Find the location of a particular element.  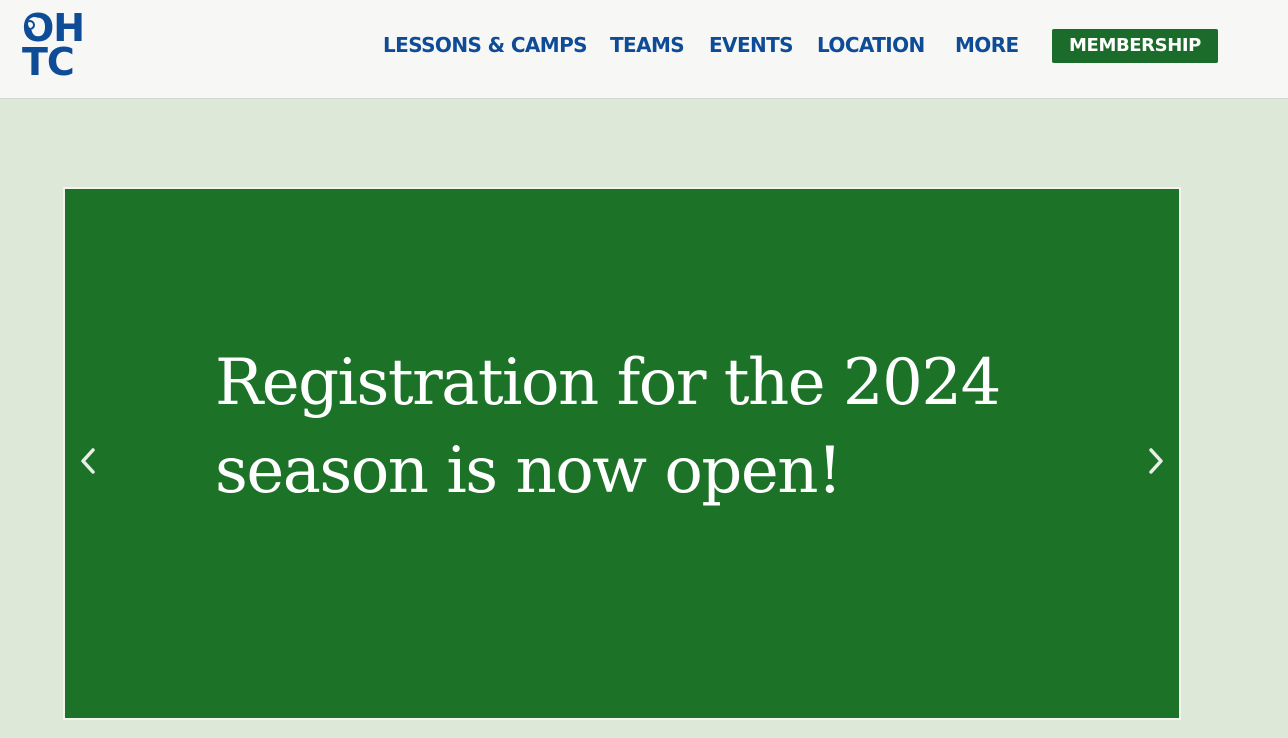

nav-item-more: MORE is located at coordinates (987, 45).